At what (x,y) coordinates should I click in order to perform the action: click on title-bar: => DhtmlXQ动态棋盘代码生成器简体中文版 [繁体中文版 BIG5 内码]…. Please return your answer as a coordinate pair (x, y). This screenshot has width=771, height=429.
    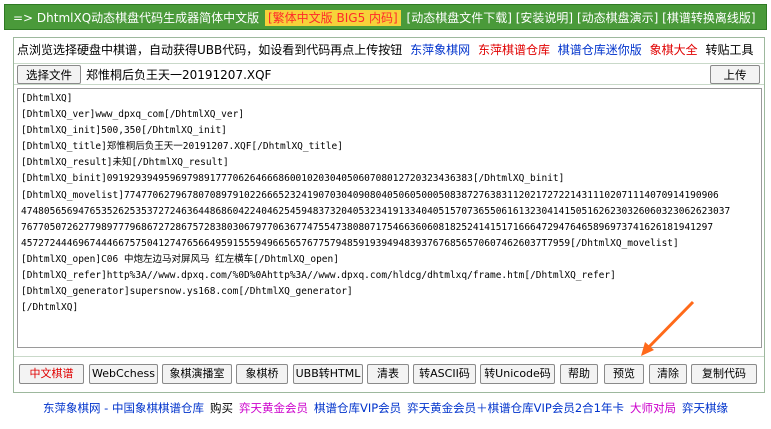
    Looking at the image, I should click on (385, 17).